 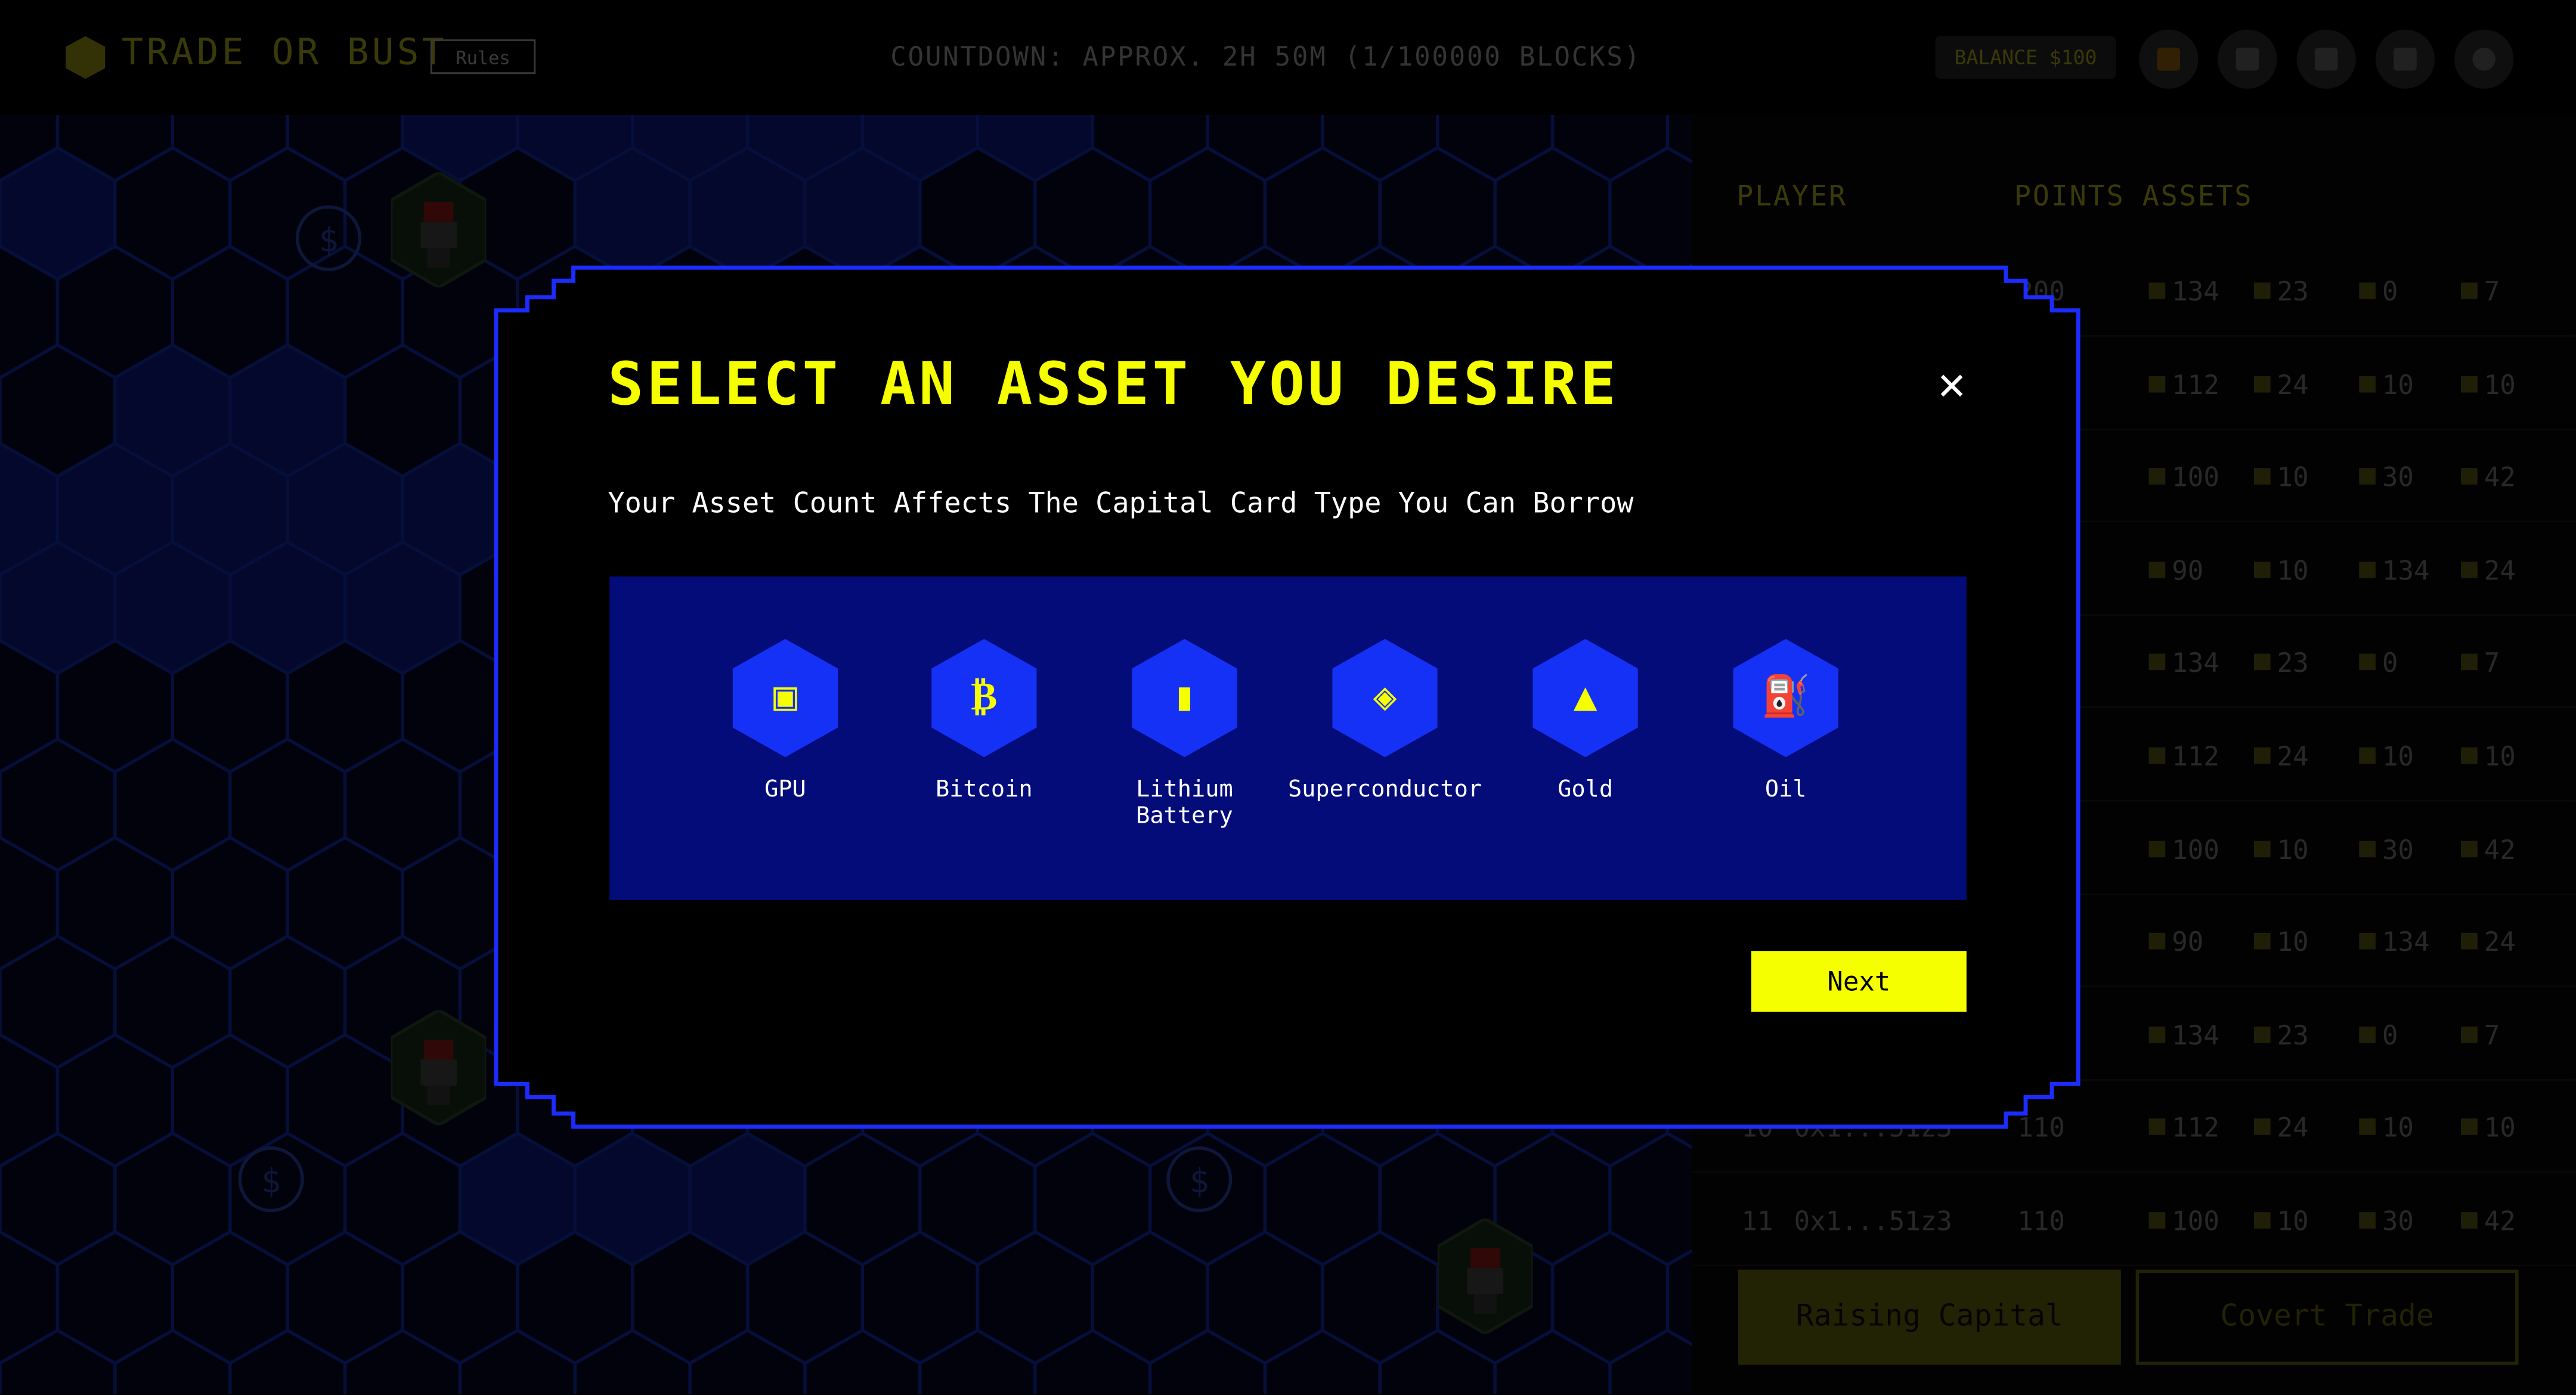 I want to click on next-button: Next, so click(x=1859, y=981).